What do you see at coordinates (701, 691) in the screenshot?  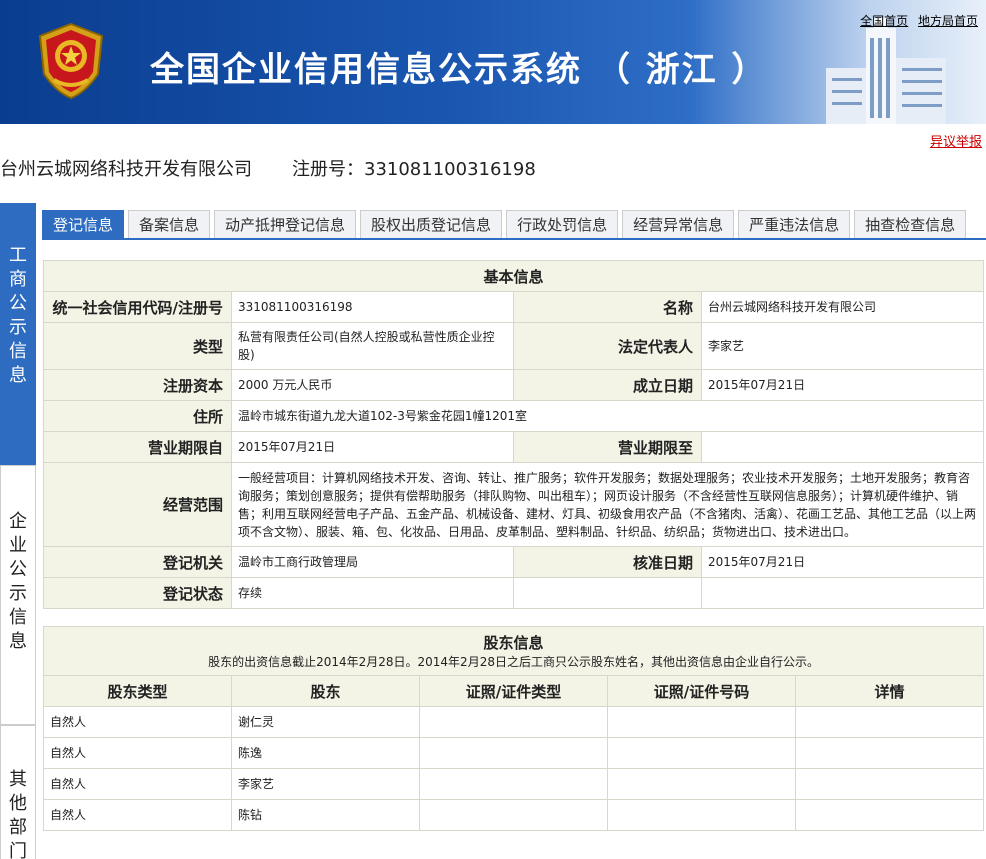 I see `col-header-id-number: 证照/证件号码` at bounding box center [701, 691].